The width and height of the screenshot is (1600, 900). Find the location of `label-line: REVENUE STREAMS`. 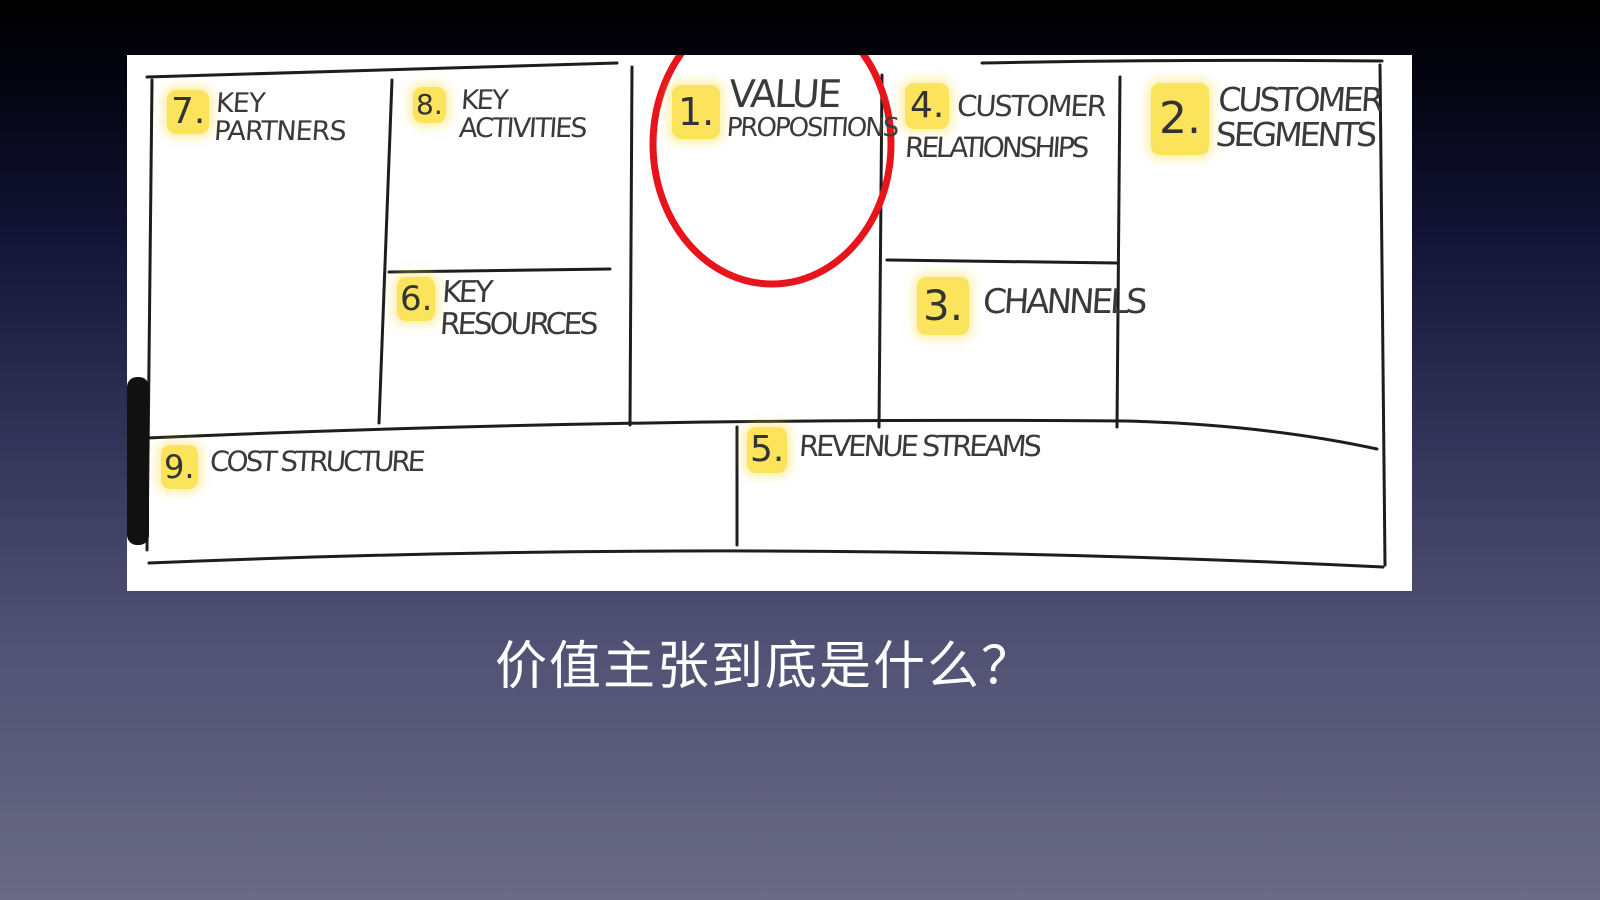

label-line: REVENUE STREAMS is located at coordinates (919, 446).